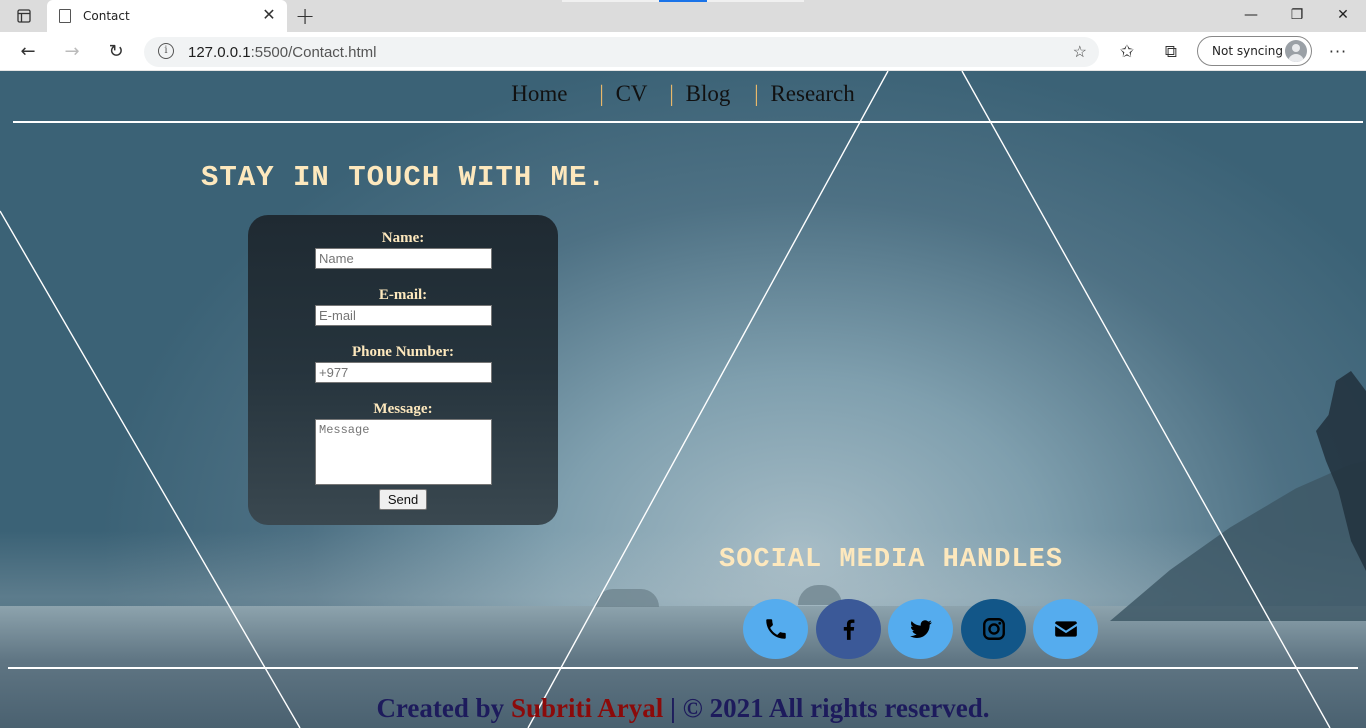  What do you see at coordinates (1127, 52) in the screenshot?
I see `favorites-icon: ✩` at bounding box center [1127, 52].